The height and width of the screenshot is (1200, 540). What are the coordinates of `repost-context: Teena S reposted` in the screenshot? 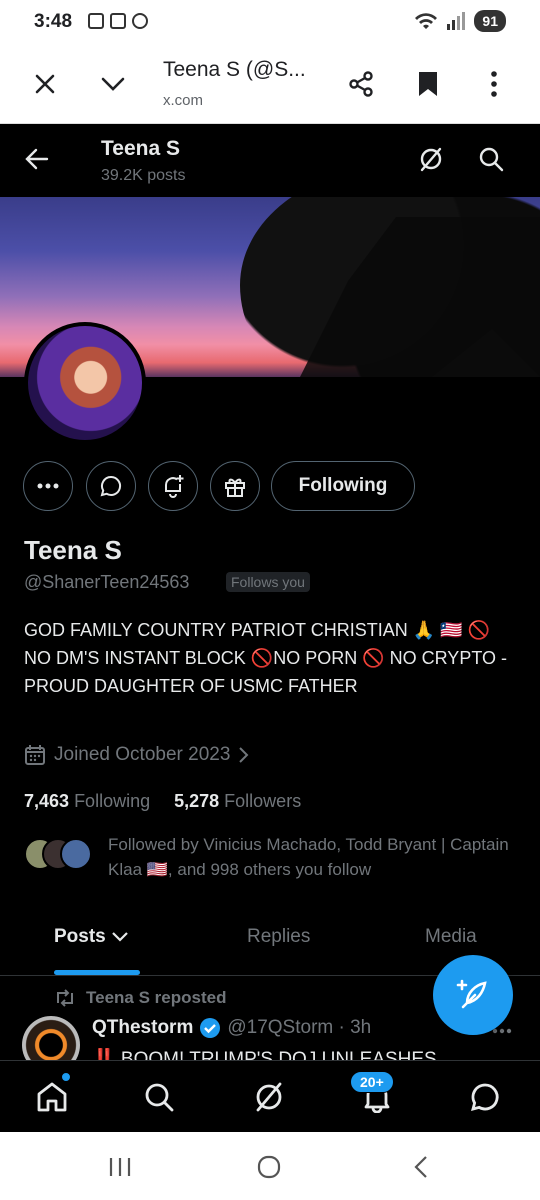 It's located at (140, 998).